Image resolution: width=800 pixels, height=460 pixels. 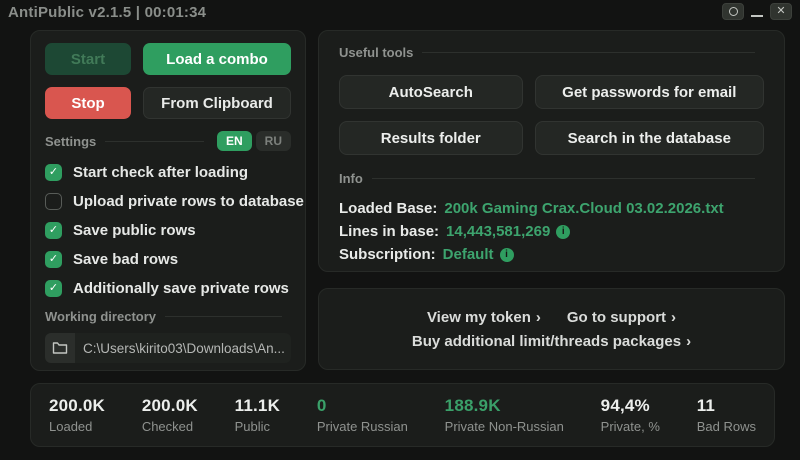 What do you see at coordinates (468, 254) in the screenshot?
I see `subscription-value: Default` at bounding box center [468, 254].